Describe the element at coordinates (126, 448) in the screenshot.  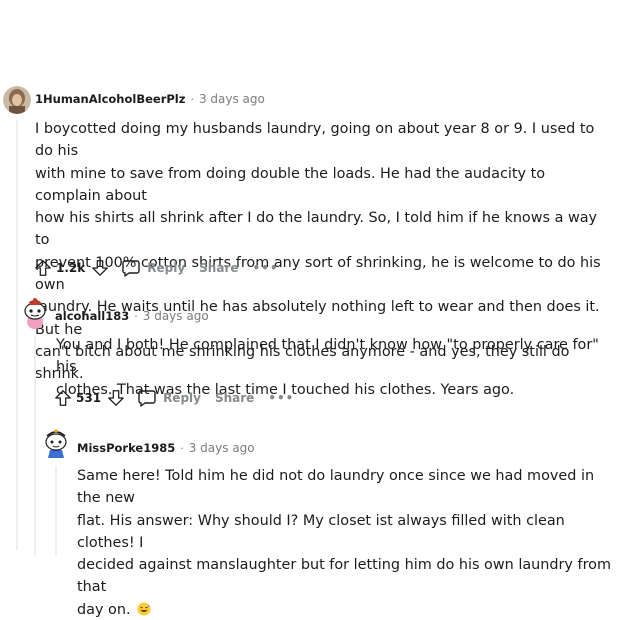
I see `comment-author: MissPorke1985` at that location.